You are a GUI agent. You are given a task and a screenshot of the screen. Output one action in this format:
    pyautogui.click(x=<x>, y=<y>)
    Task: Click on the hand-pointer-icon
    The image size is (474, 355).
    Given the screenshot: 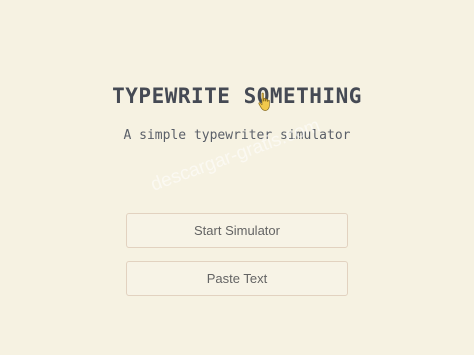 What is the action you would take?
    pyautogui.click(x=264, y=101)
    